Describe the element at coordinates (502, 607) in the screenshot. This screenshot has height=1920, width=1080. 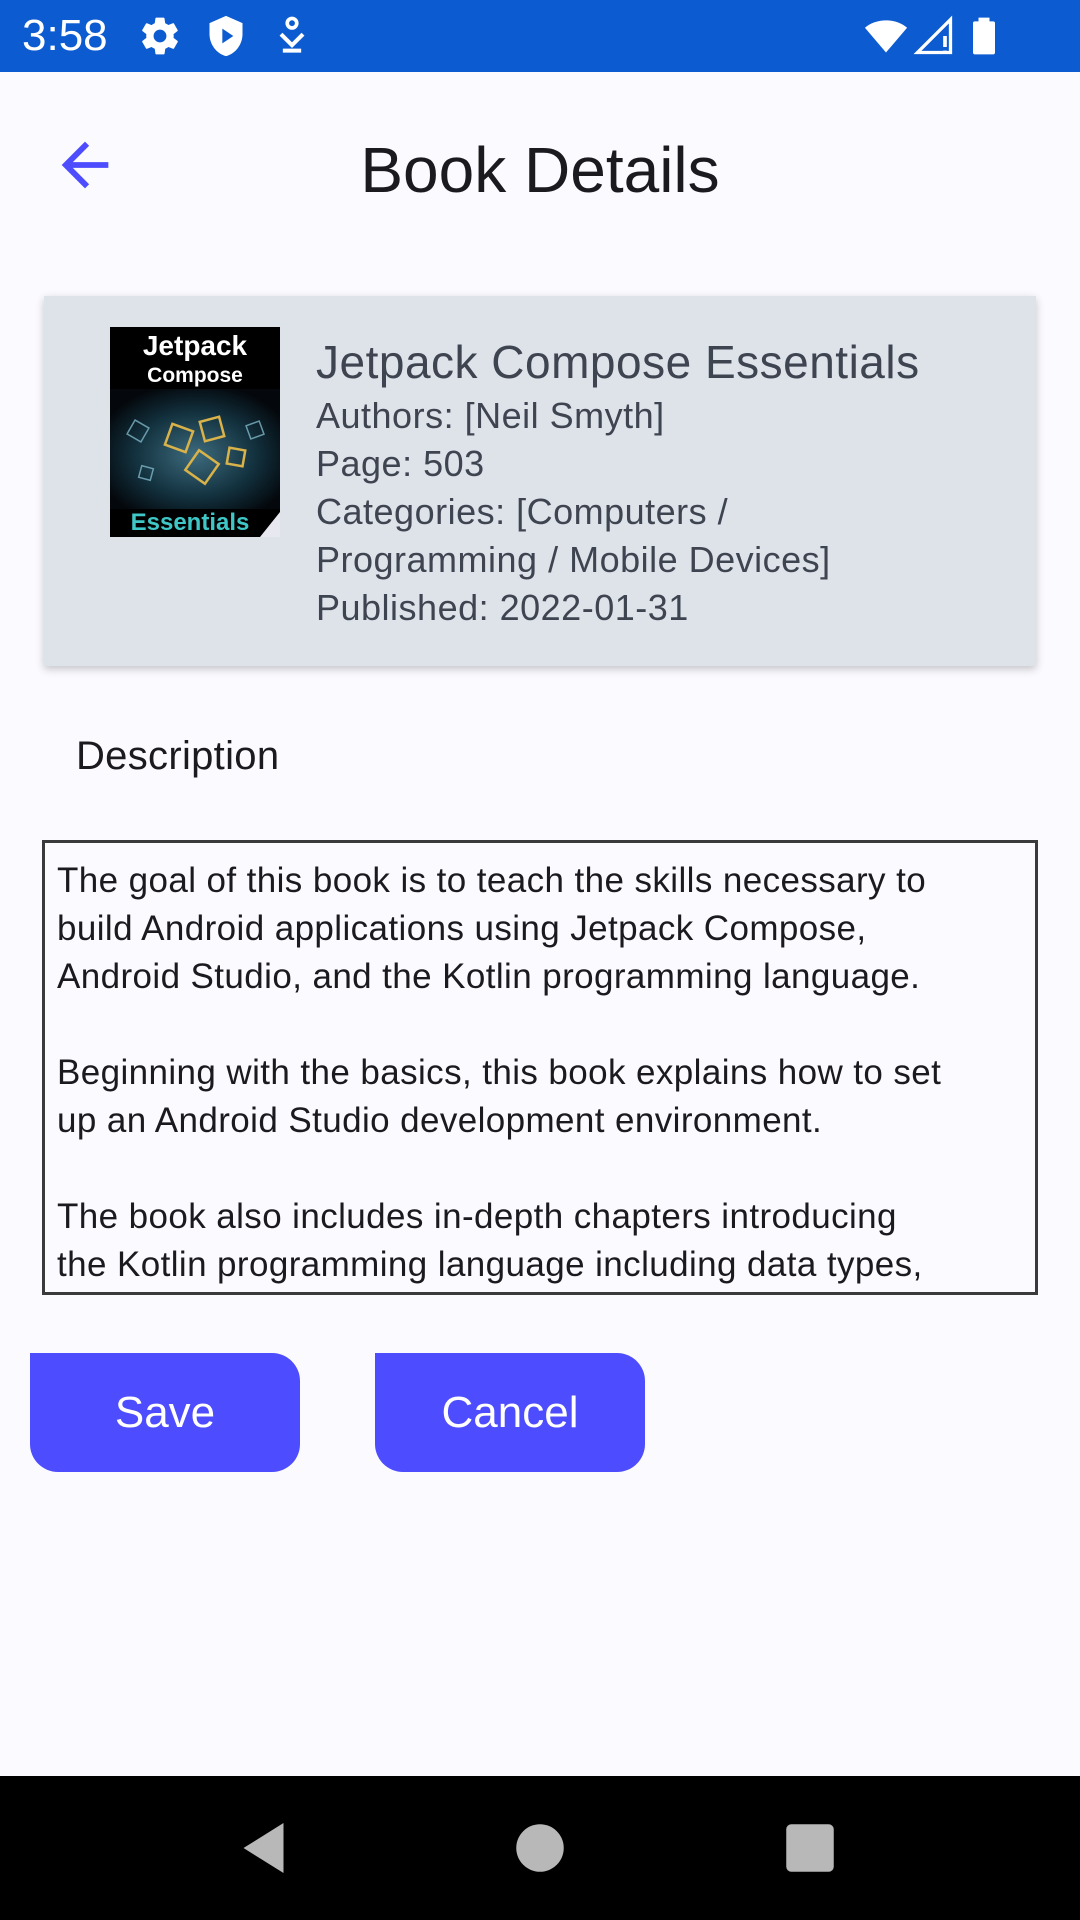
I see `book-published: Published: 2022-01-31` at that location.